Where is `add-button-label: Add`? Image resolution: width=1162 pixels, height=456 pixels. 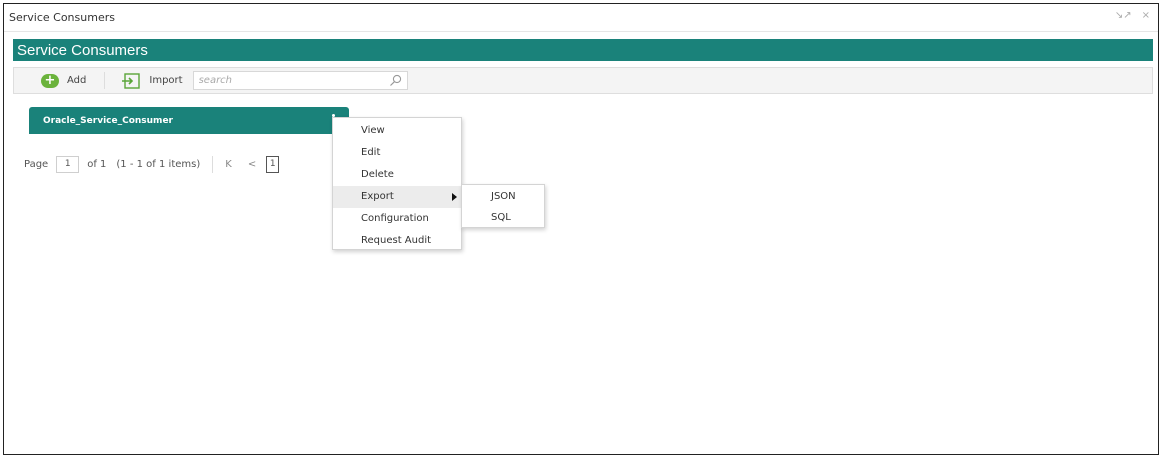
add-button-label: Add is located at coordinates (77, 80).